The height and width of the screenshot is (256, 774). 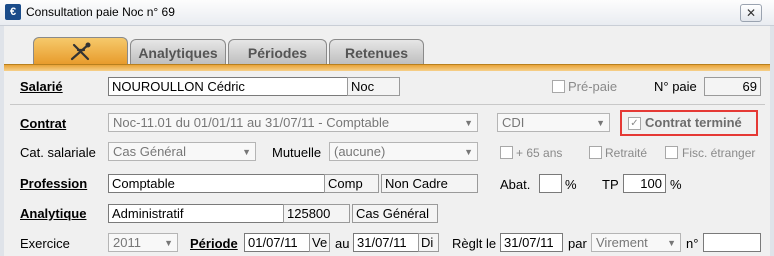 What do you see at coordinates (772, 141) in the screenshot?
I see `window-frame-right` at bounding box center [772, 141].